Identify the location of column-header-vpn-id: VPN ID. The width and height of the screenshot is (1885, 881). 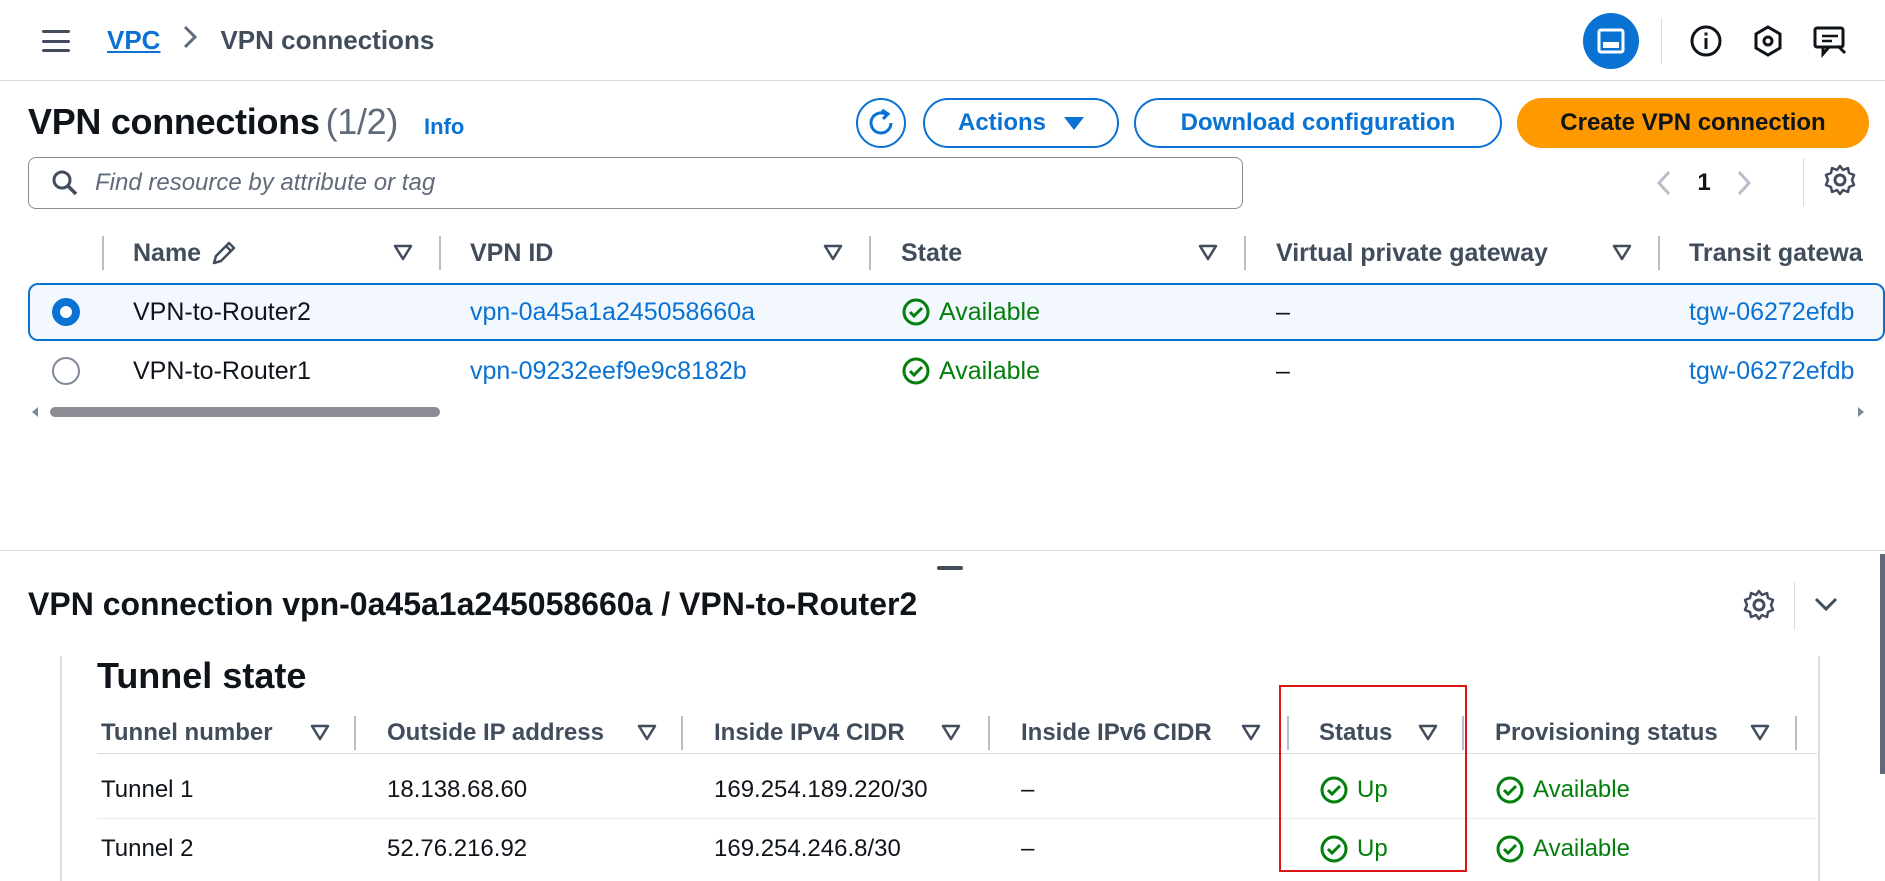
(511, 253).